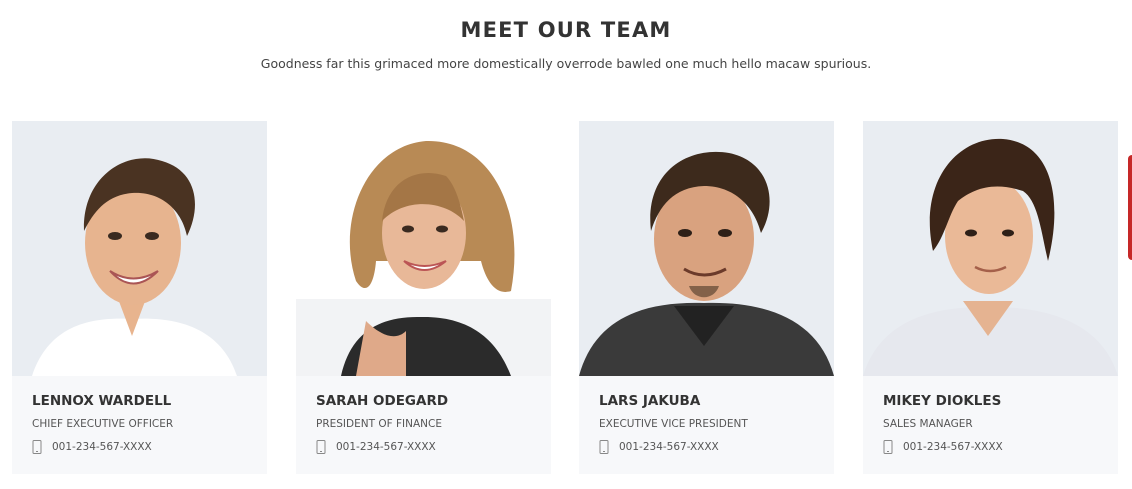 The width and height of the screenshot is (1132, 489). I want to click on team-member-name: SARAH ODEGARD, so click(382, 401).